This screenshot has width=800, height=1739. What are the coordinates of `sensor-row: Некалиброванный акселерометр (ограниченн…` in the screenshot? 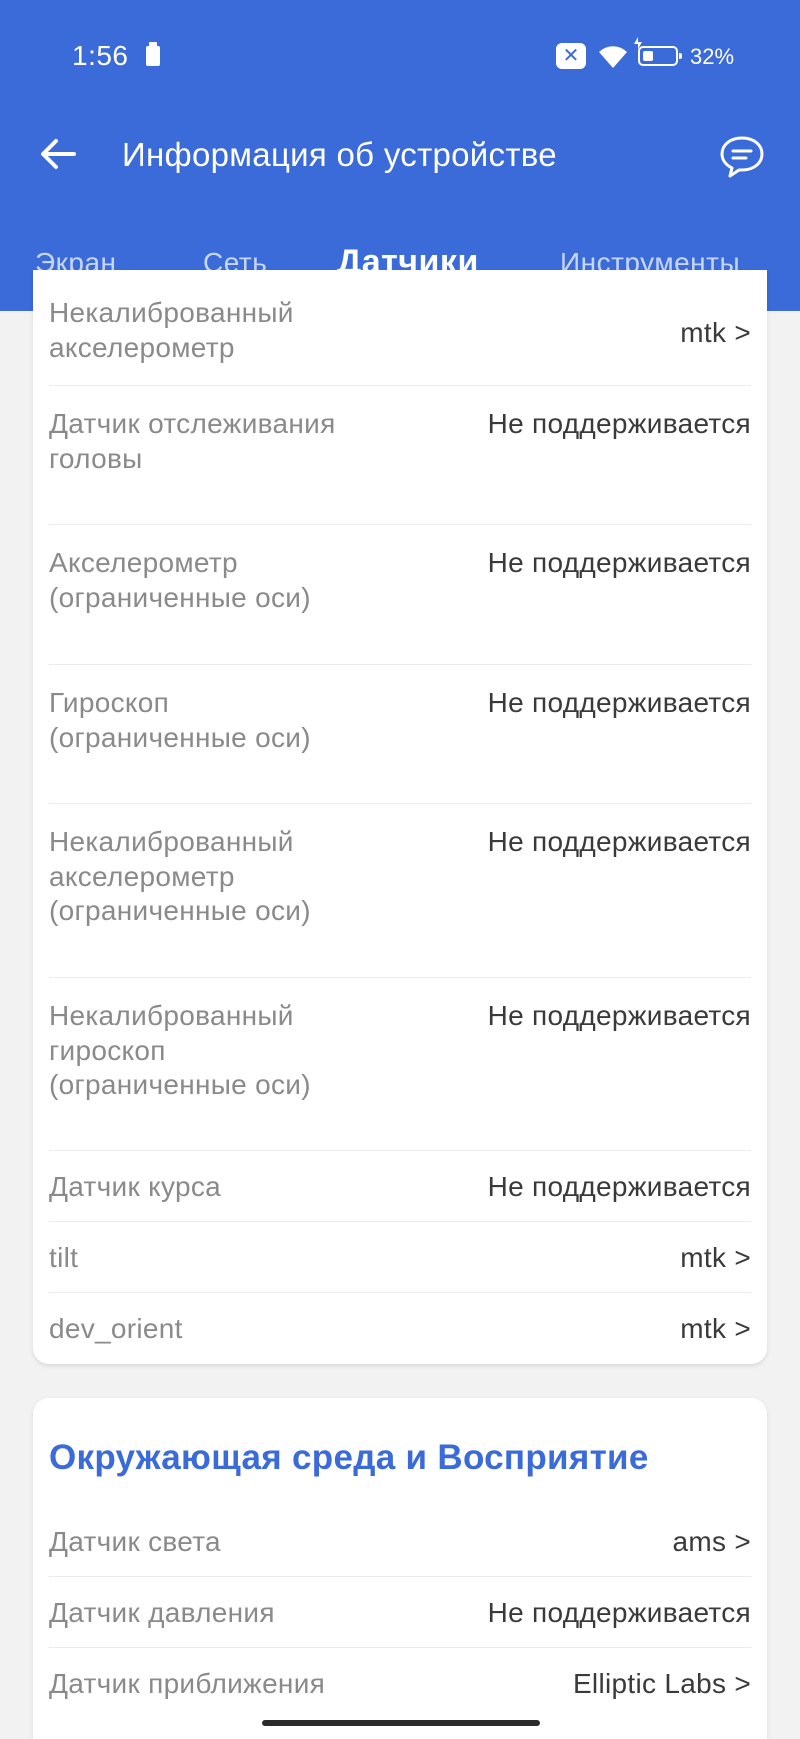 It's located at (400, 891).